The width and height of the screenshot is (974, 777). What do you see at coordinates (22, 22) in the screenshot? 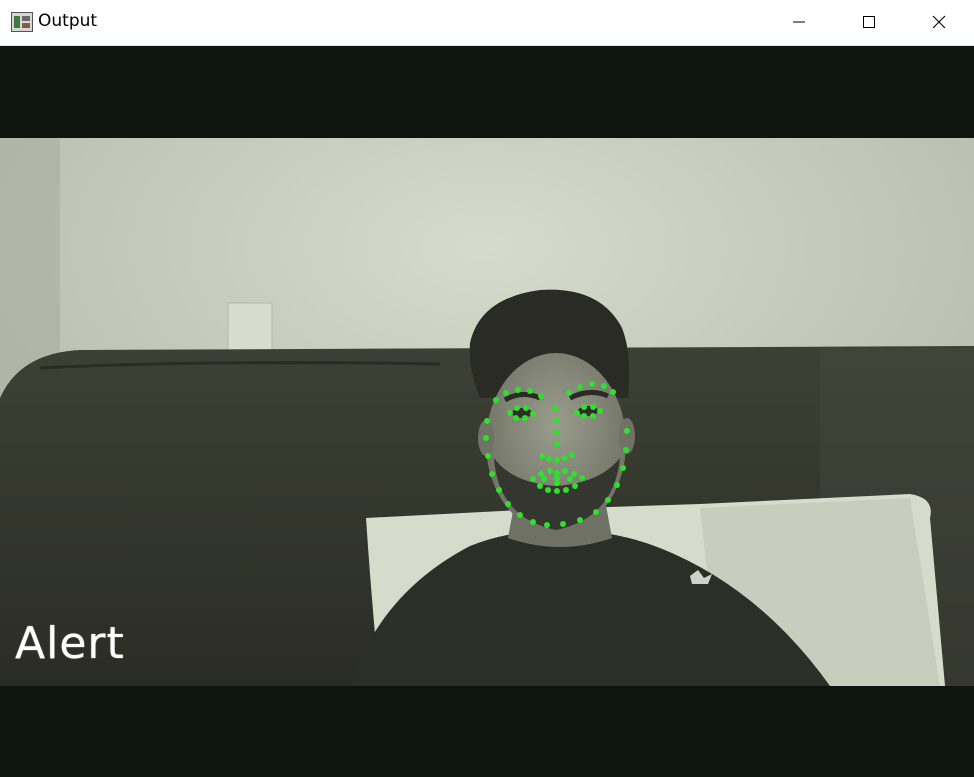
I see `app-window-icon` at bounding box center [22, 22].